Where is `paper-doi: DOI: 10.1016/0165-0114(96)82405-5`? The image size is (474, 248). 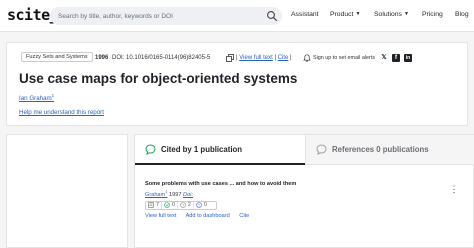
paper-doi: DOI: 10.1016/0165-0114(96)82405-5 is located at coordinates (161, 58).